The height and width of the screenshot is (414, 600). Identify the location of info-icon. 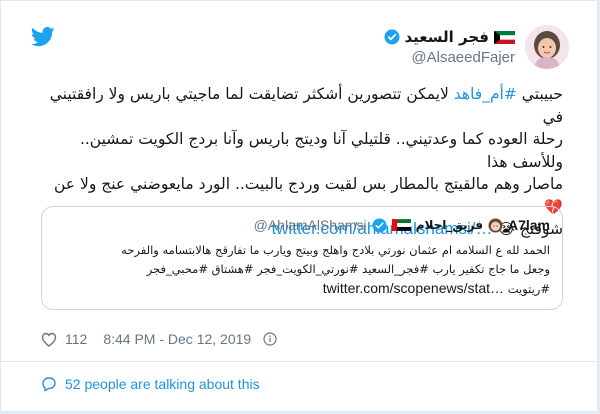
(270, 339).